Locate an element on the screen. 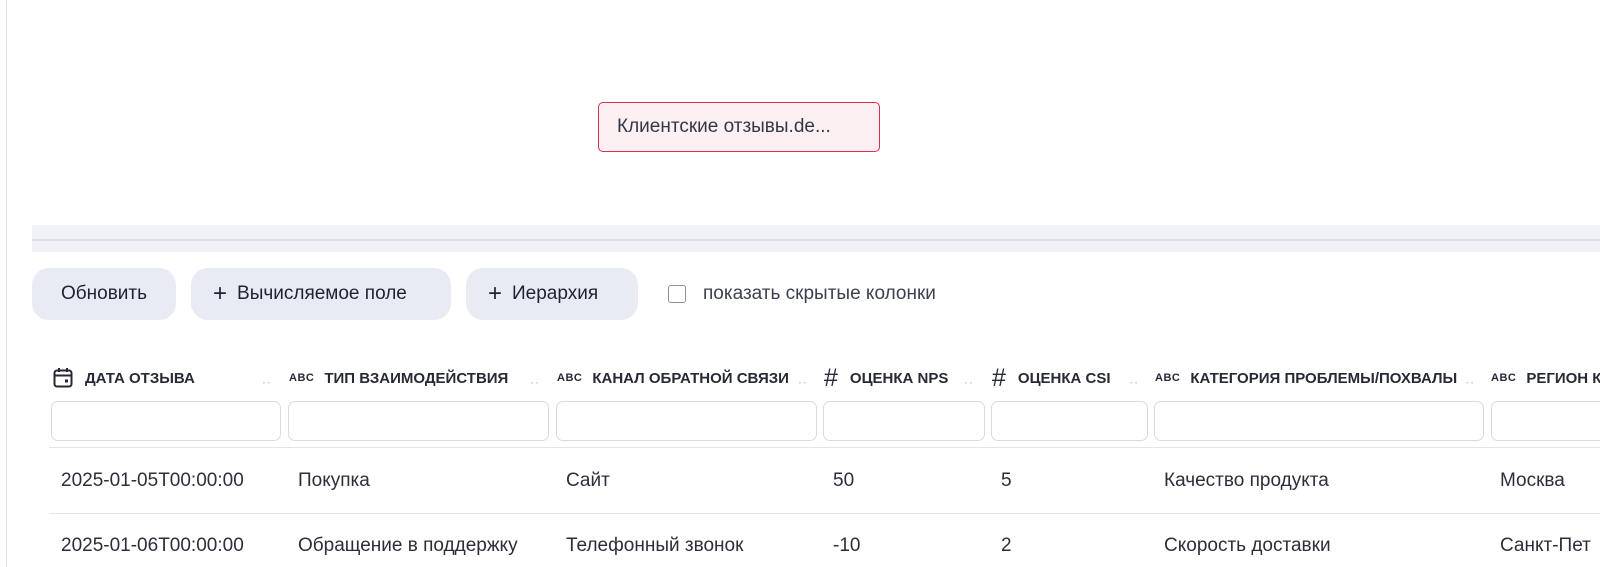  column-header-label: ТИП ВЗАИМОДЕЙСТВИЯ is located at coordinates (416, 378).